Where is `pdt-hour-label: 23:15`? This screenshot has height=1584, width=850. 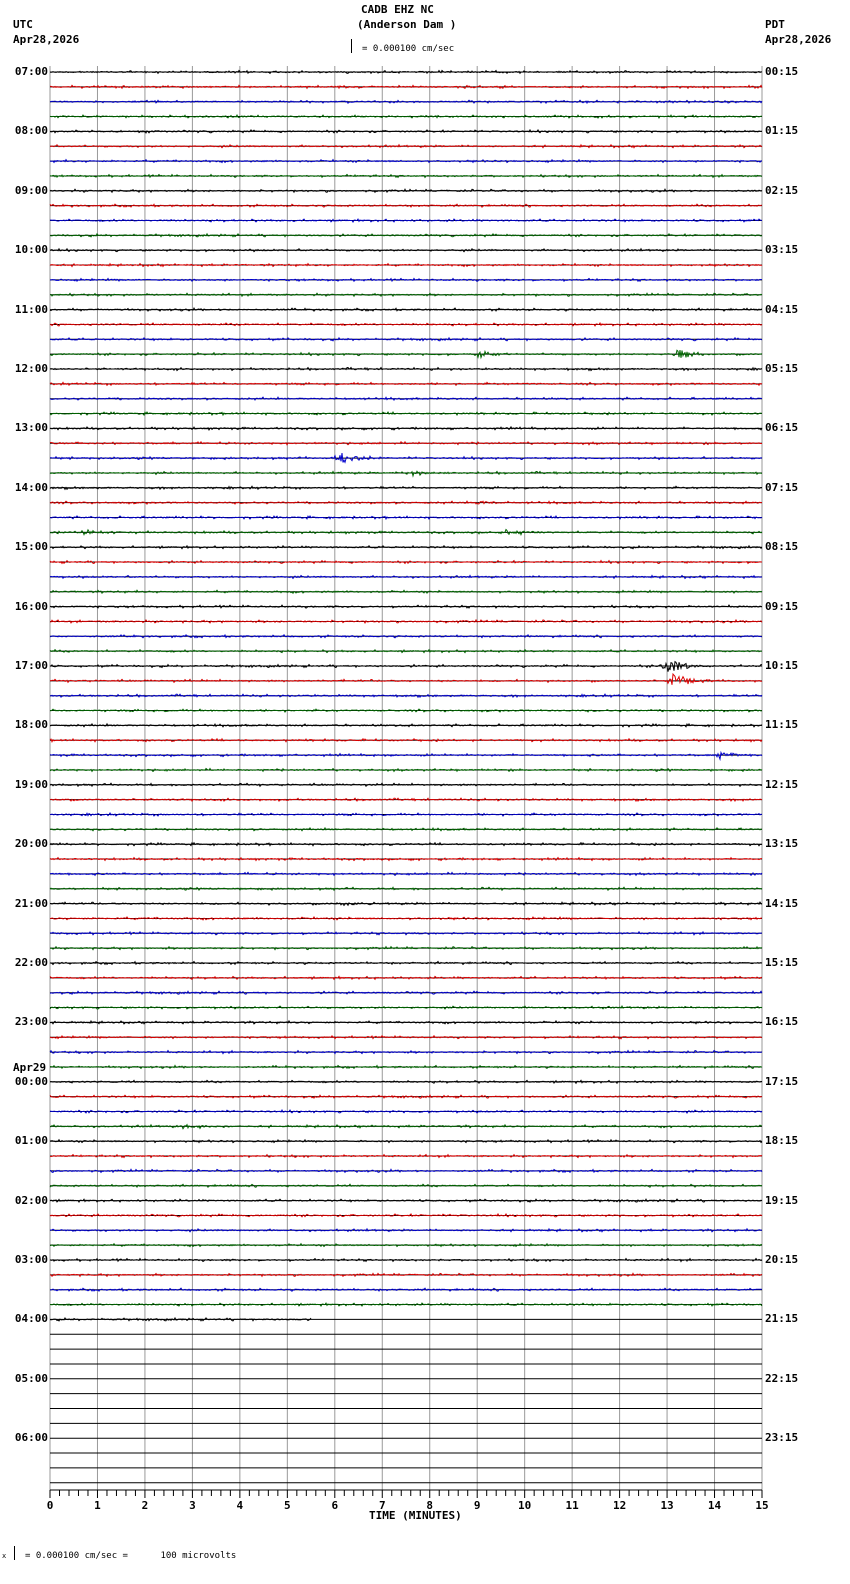 pdt-hour-label: 23:15 is located at coordinates (782, 1438).